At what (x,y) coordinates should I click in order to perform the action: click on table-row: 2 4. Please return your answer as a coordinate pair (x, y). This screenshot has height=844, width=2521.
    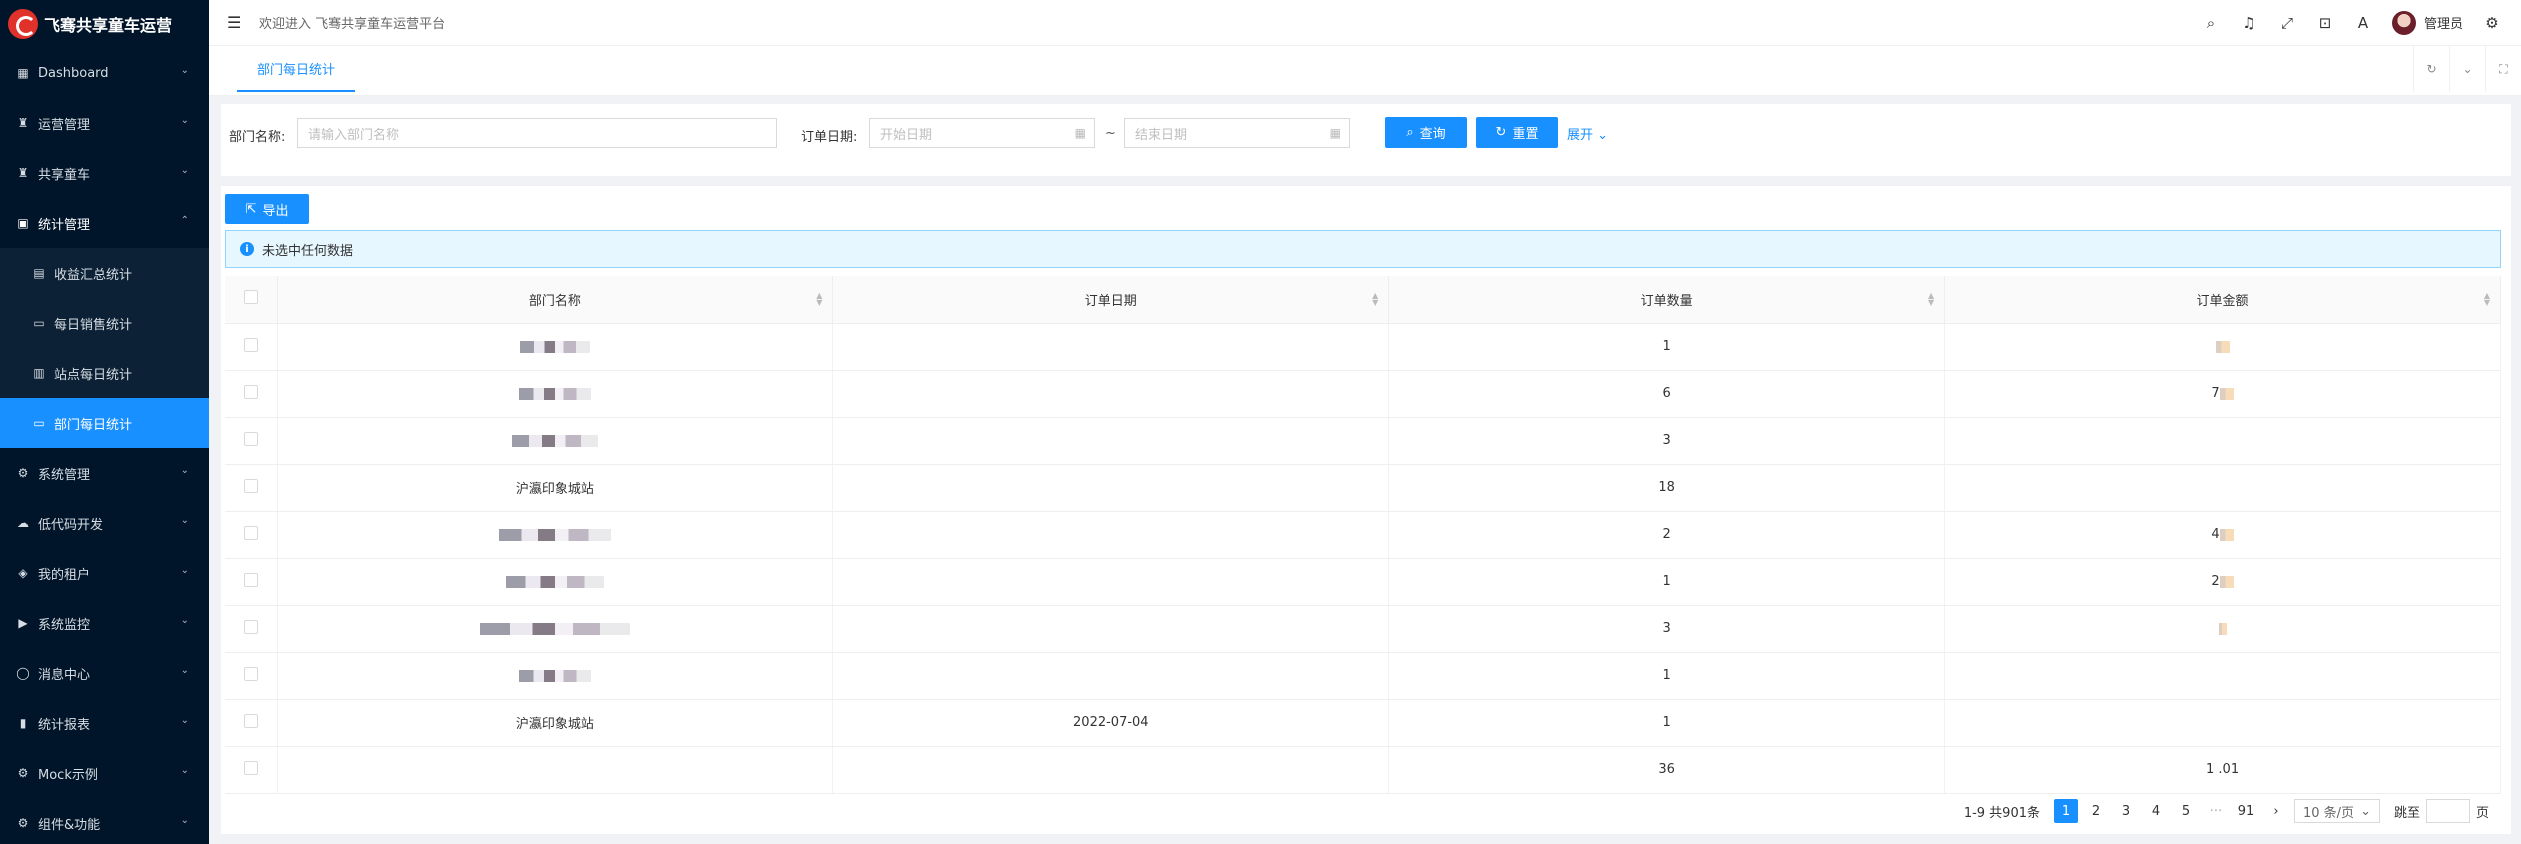
    Looking at the image, I should click on (1363, 535).